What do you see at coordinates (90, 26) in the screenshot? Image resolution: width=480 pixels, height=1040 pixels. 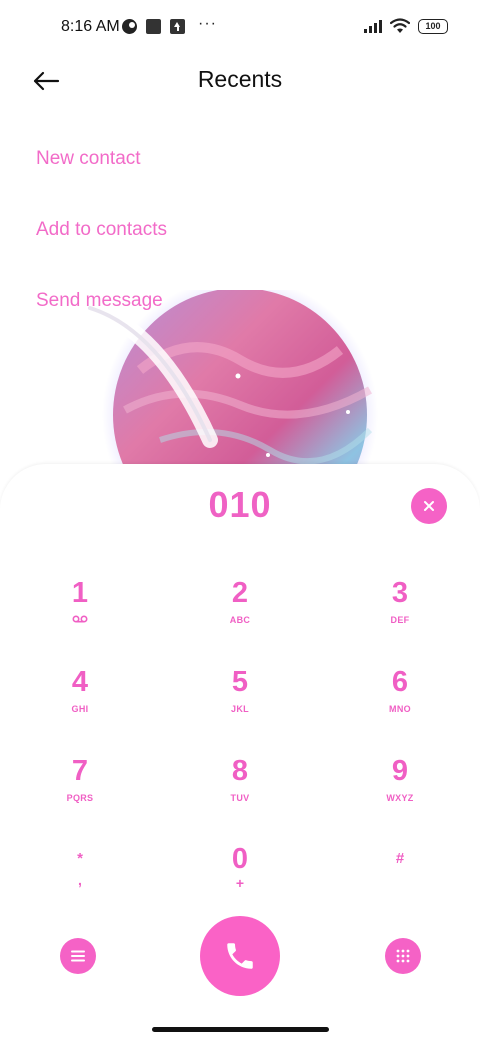 I see `status-time: 8:16 AM` at bounding box center [90, 26].